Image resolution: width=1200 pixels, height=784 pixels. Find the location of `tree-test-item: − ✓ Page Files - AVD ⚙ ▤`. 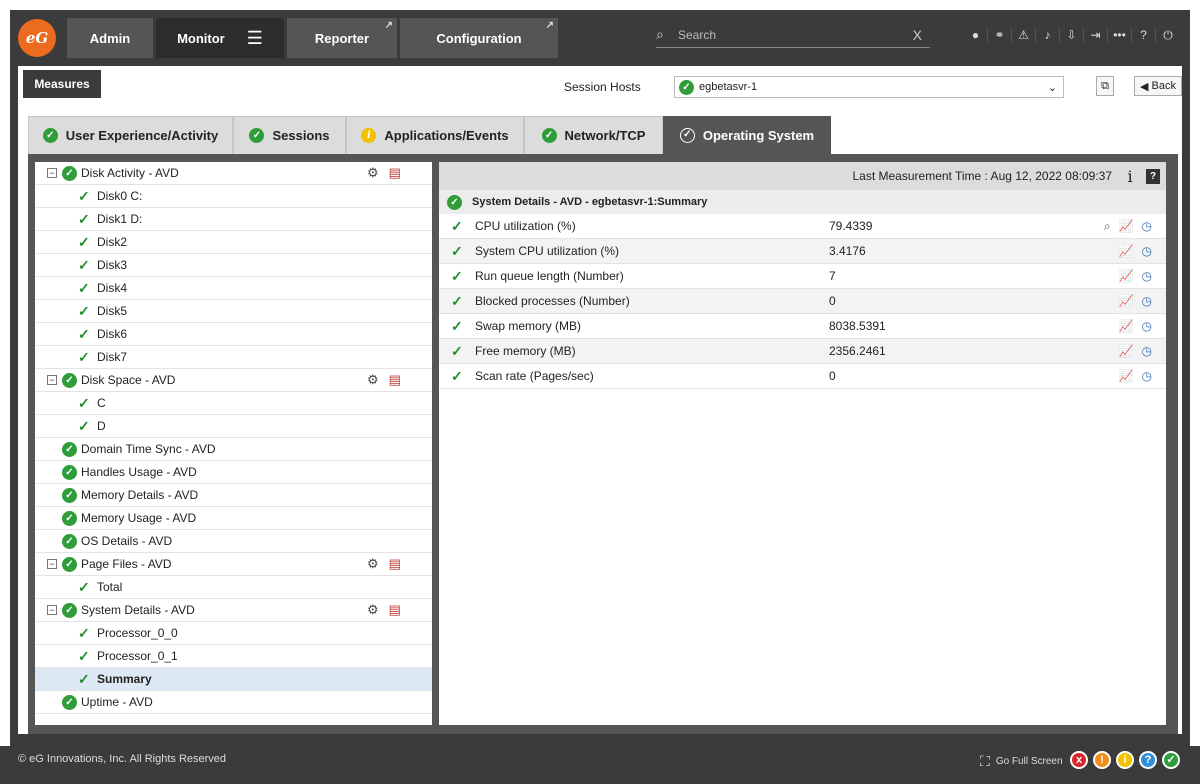

tree-test-item: − ✓ Page Files - AVD ⚙ ▤ is located at coordinates (233, 564).